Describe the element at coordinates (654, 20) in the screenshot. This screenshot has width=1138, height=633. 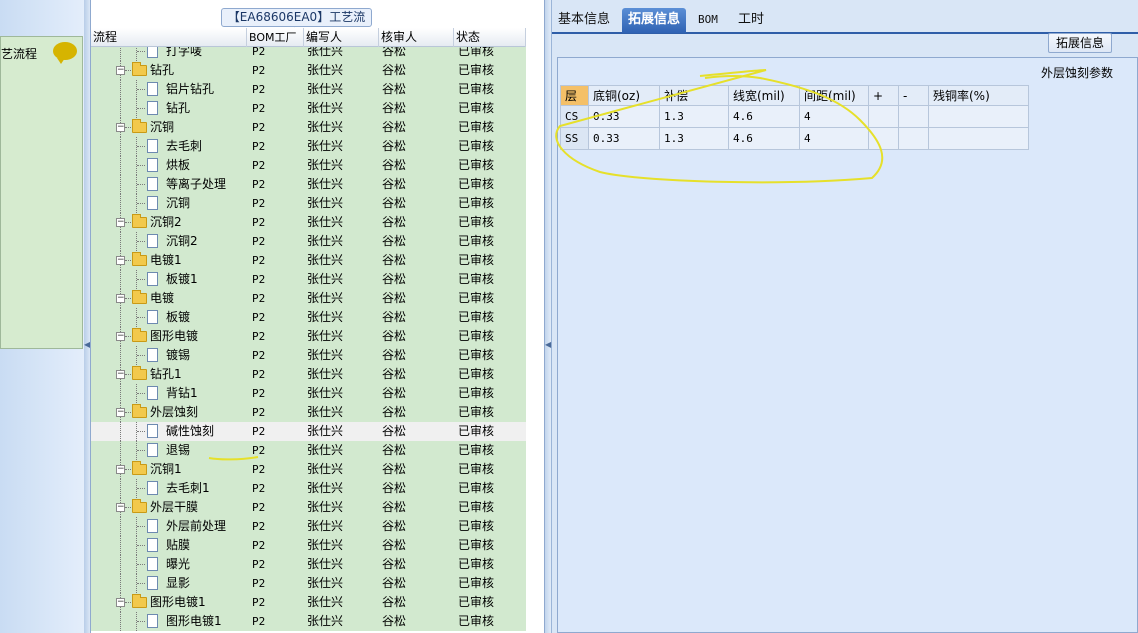
I see `tab-extended-info: 拓展信息` at that location.